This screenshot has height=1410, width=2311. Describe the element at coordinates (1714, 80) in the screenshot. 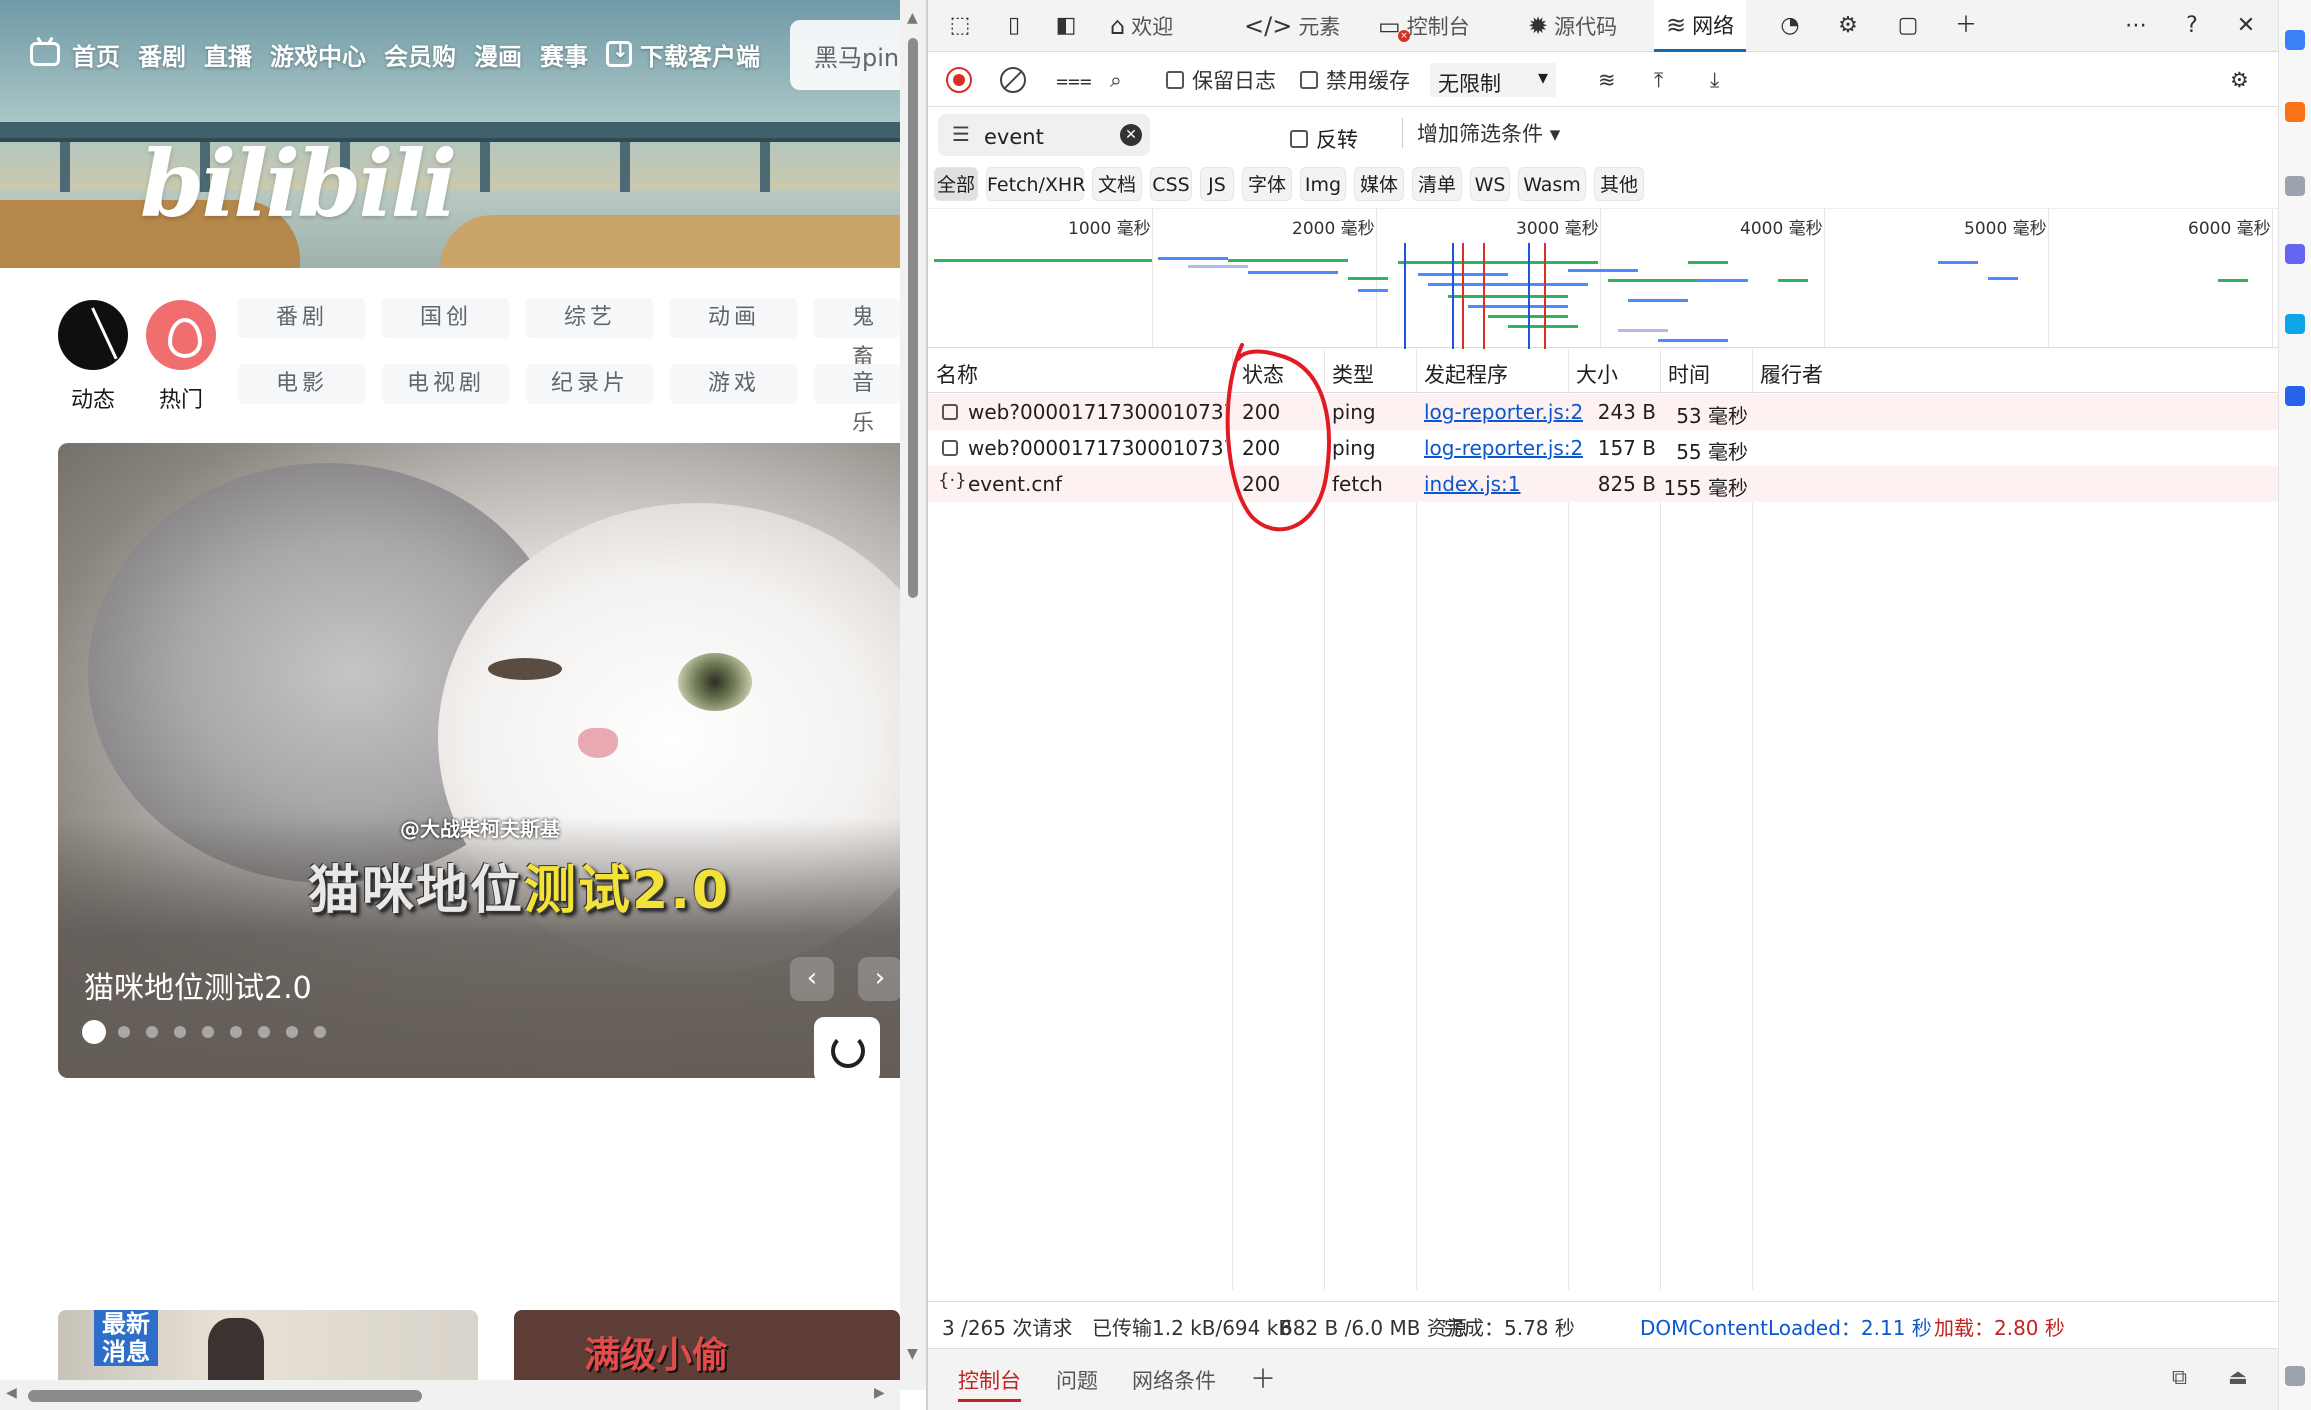

I see `export-har-icon: ⤓` at that location.